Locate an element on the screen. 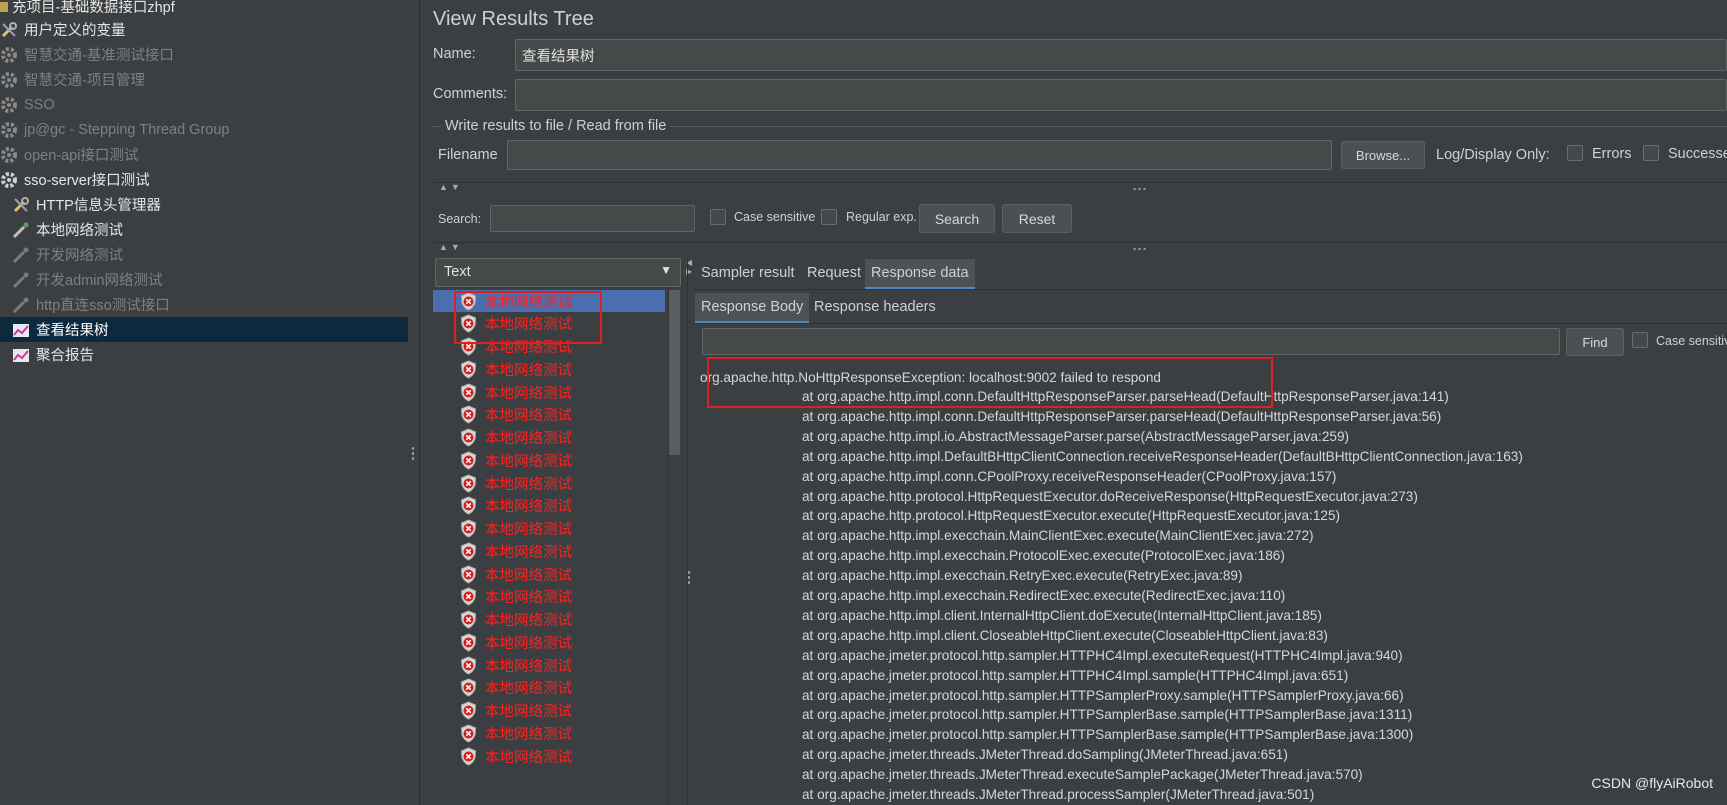  tree-item: sso-server接口测试 is located at coordinates (75, 179).